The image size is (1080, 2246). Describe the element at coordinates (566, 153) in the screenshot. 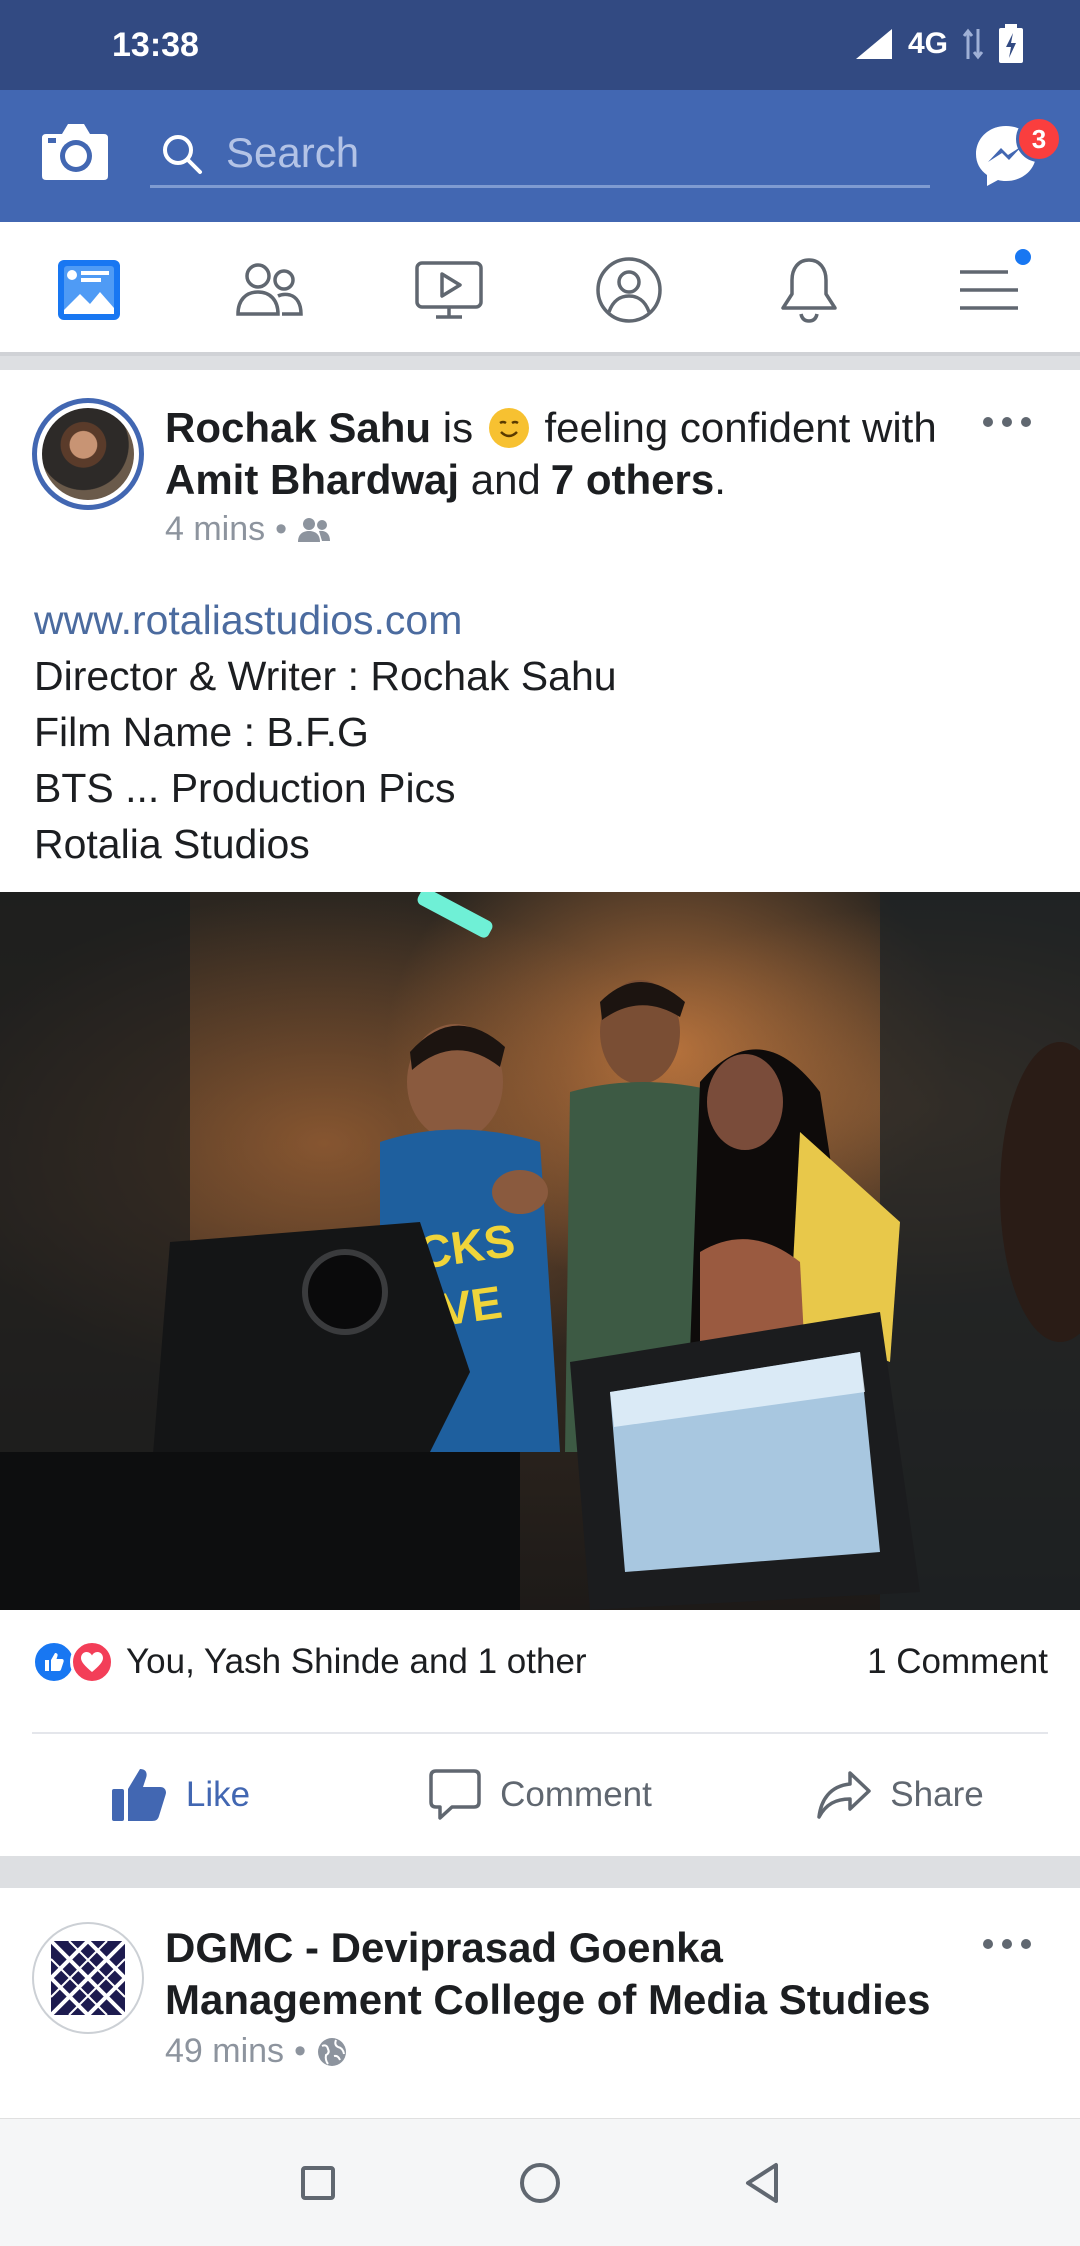

I see `search-input` at that location.